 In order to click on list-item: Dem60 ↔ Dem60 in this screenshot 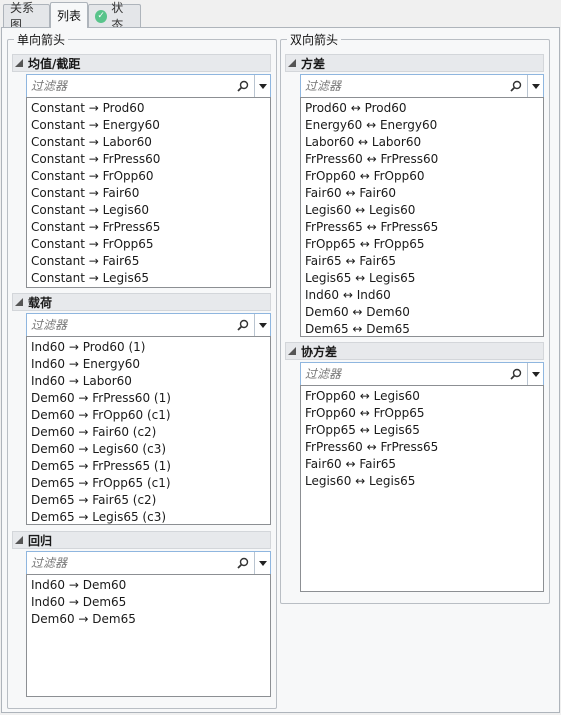, I will do `click(422, 312)`.